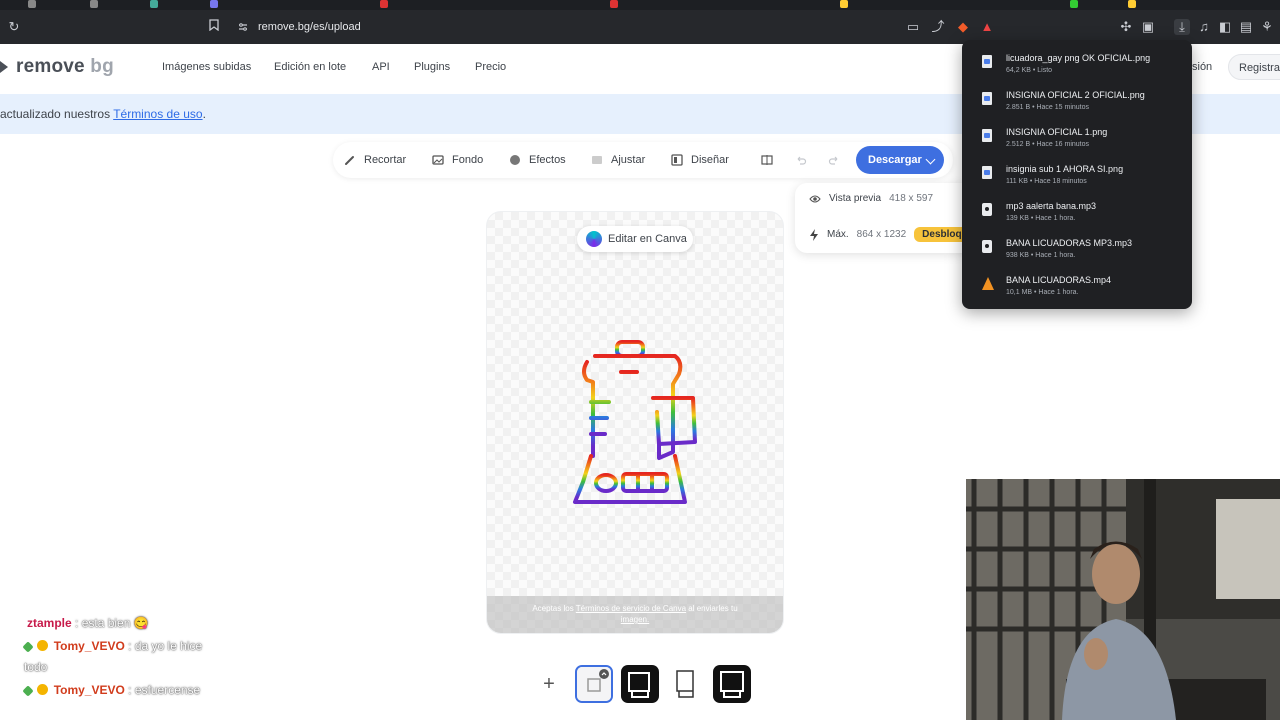  Describe the element at coordinates (594, 684) in the screenshot. I see `thumbnail-selected` at that location.